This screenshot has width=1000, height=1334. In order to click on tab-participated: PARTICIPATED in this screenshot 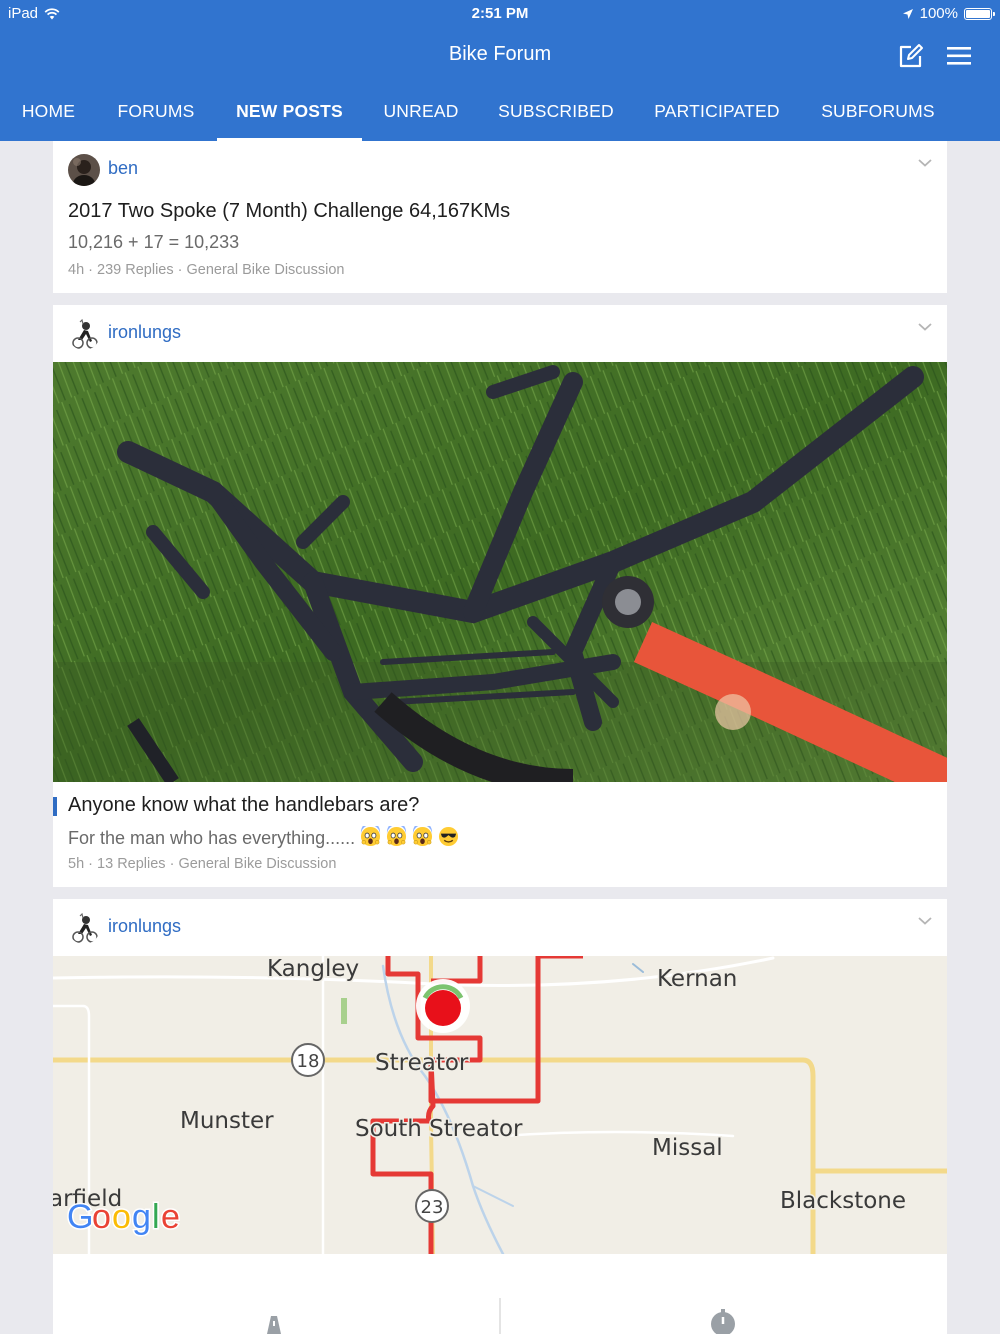, I will do `click(717, 115)`.